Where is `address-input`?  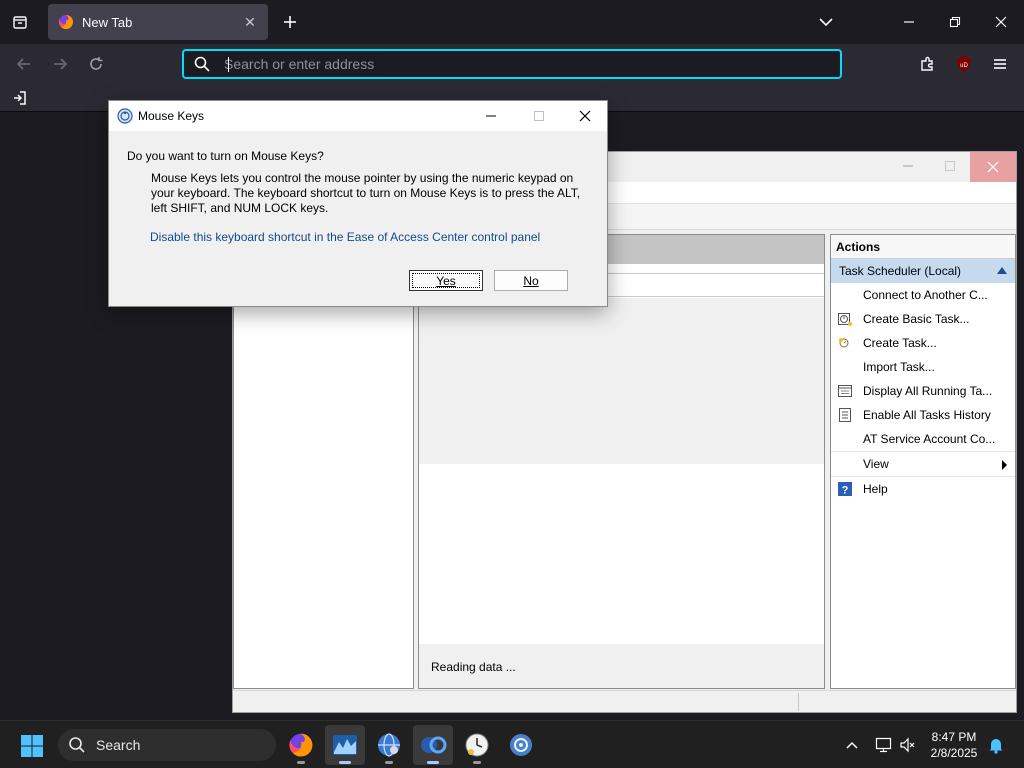 address-input is located at coordinates (532, 64).